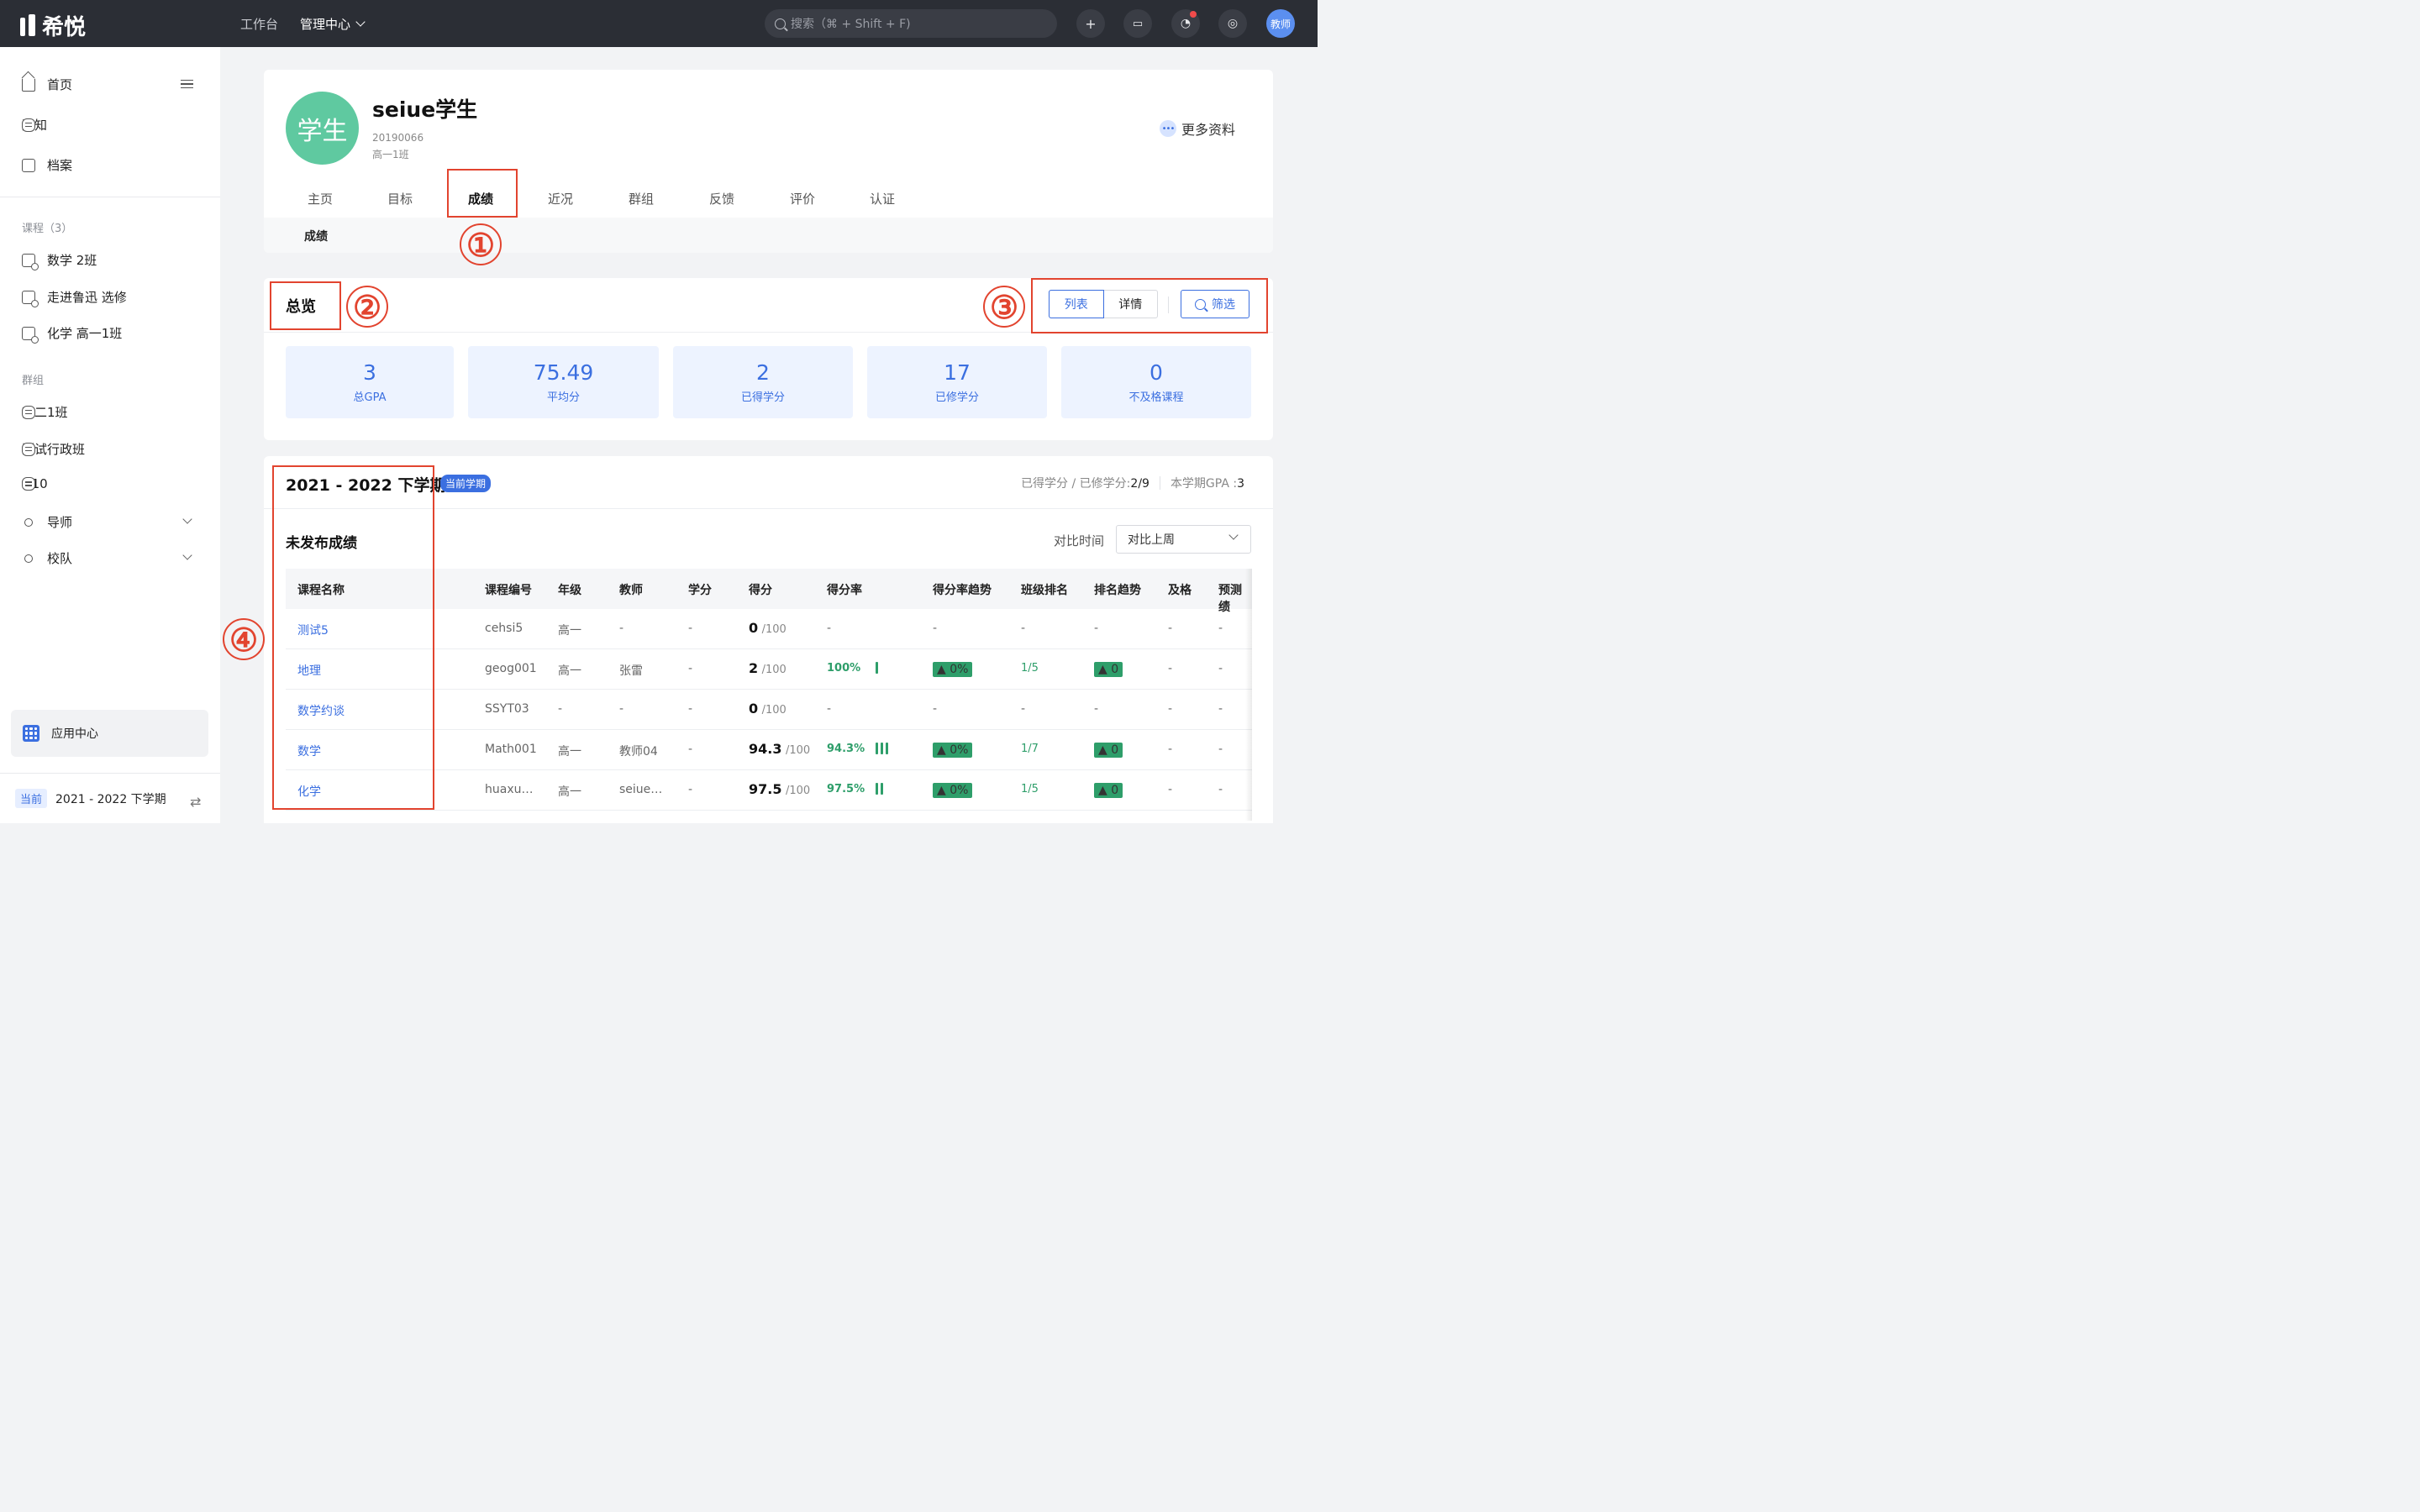  Describe the element at coordinates (802, 198) in the screenshot. I see `tab-evaluation: 评价` at that location.